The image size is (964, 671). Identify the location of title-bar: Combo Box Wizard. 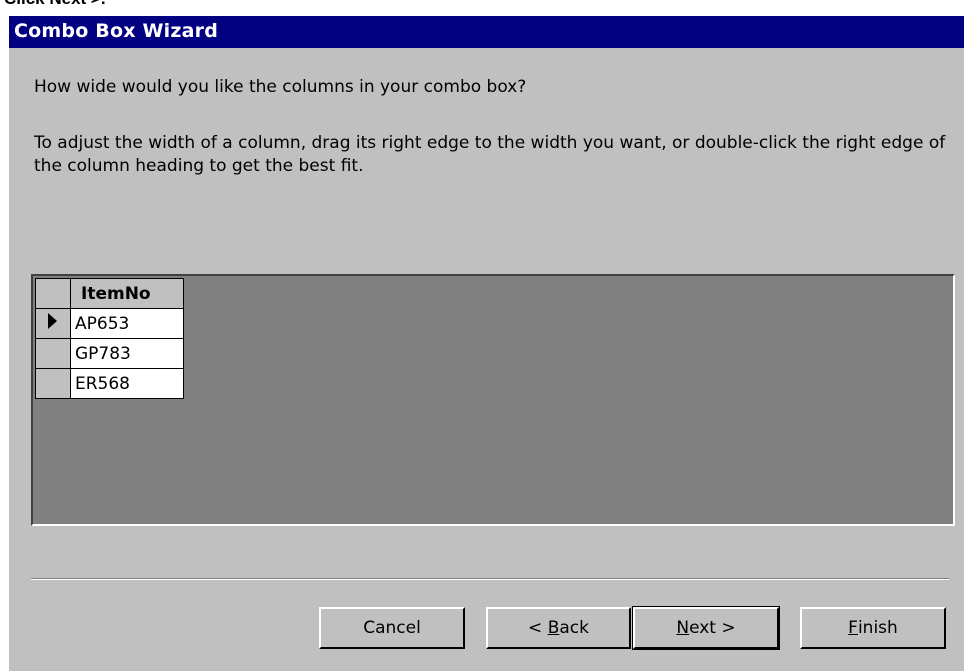
(486, 32).